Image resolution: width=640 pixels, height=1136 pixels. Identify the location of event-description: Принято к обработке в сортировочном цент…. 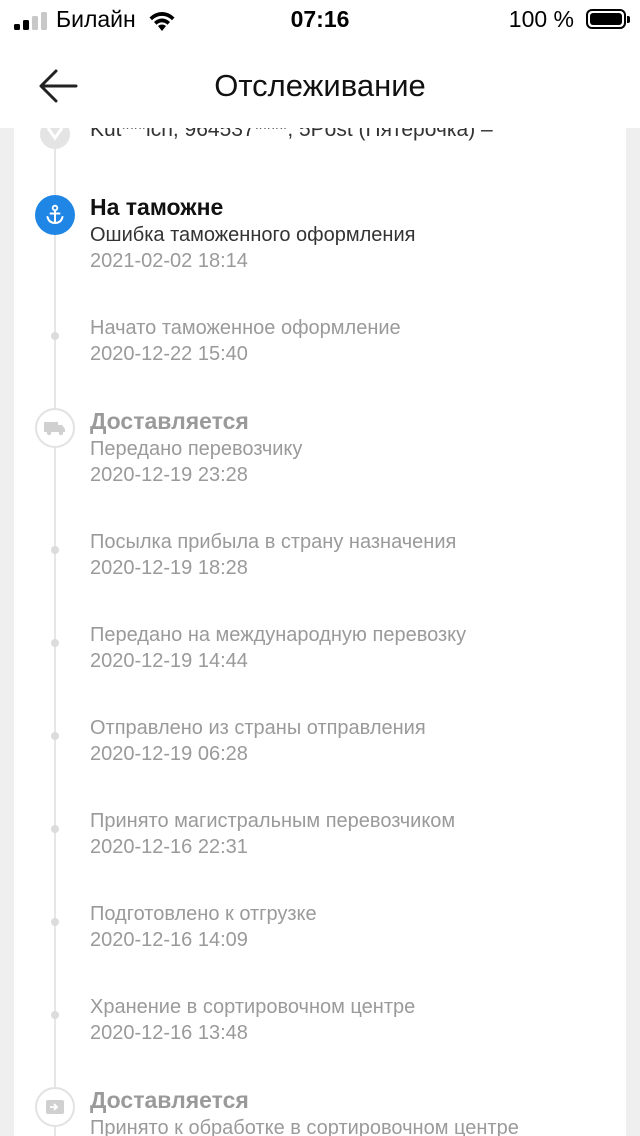
(304, 1126).